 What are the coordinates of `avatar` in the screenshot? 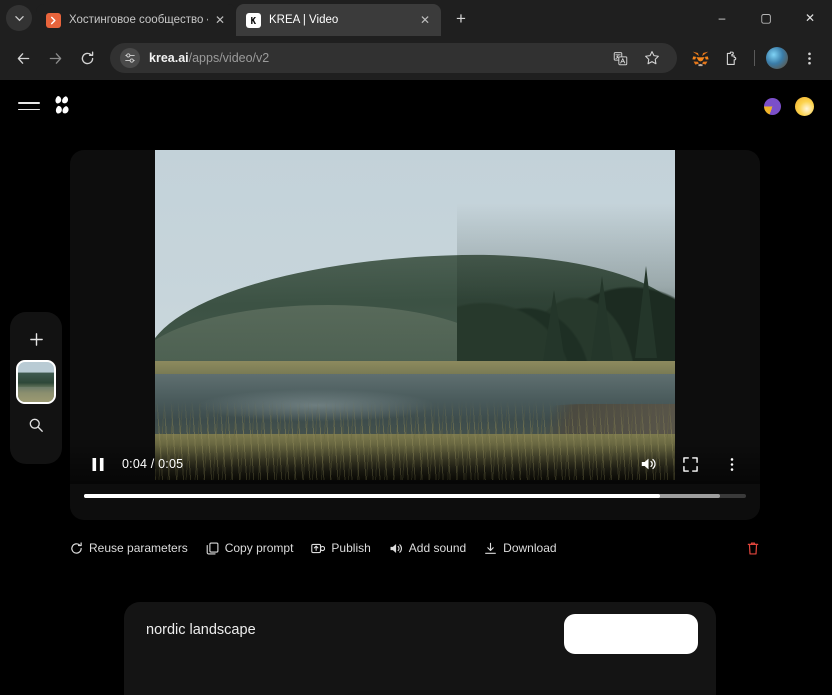 It's located at (777, 58).